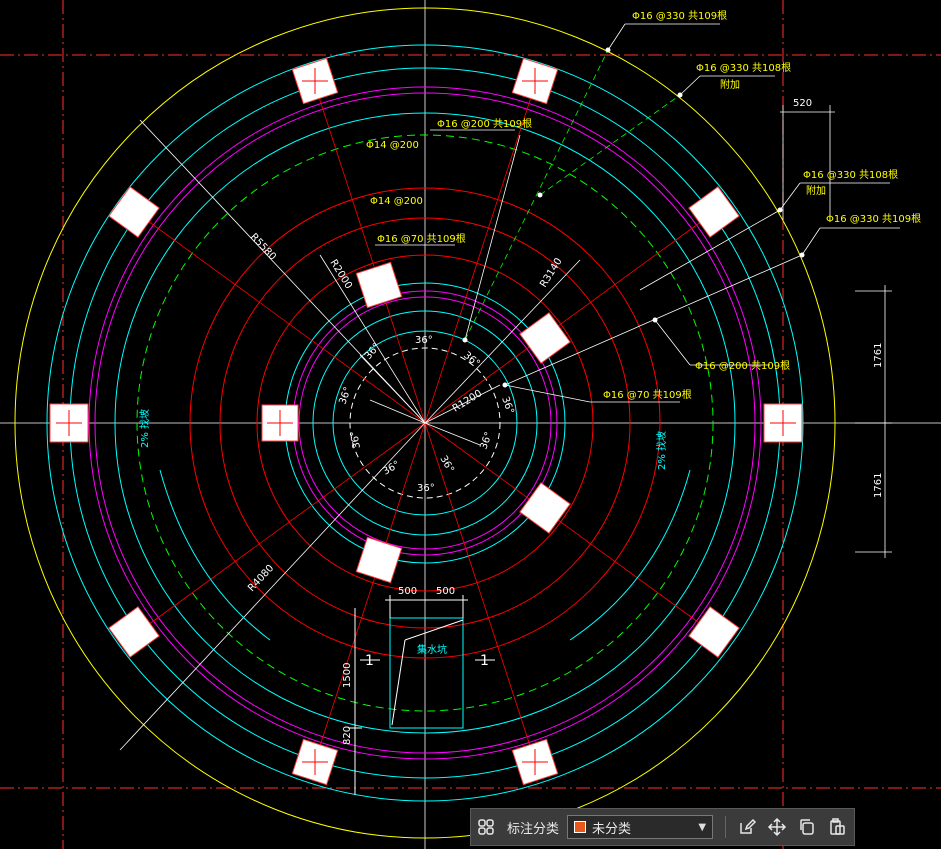  What do you see at coordinates (392, 145) in the screenshot?
I see `rebar-label-4: Φ14 @200` at bounding box center [392, 145].